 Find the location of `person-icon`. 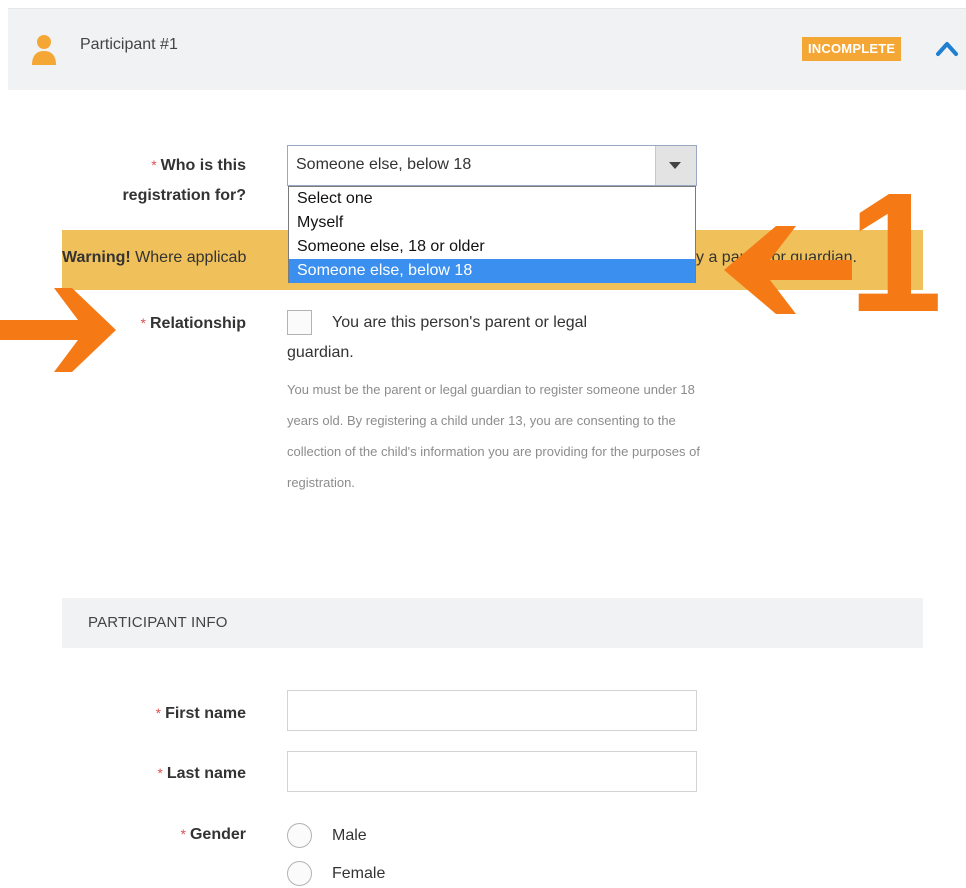

person-icon is located at coordinates (44, 50).